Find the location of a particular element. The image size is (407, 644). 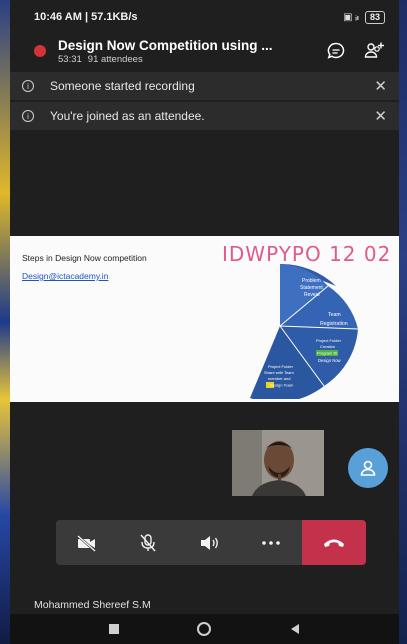

status-time: 10:46 AM | 57.1KB/s is located at coordinates (86, 17).